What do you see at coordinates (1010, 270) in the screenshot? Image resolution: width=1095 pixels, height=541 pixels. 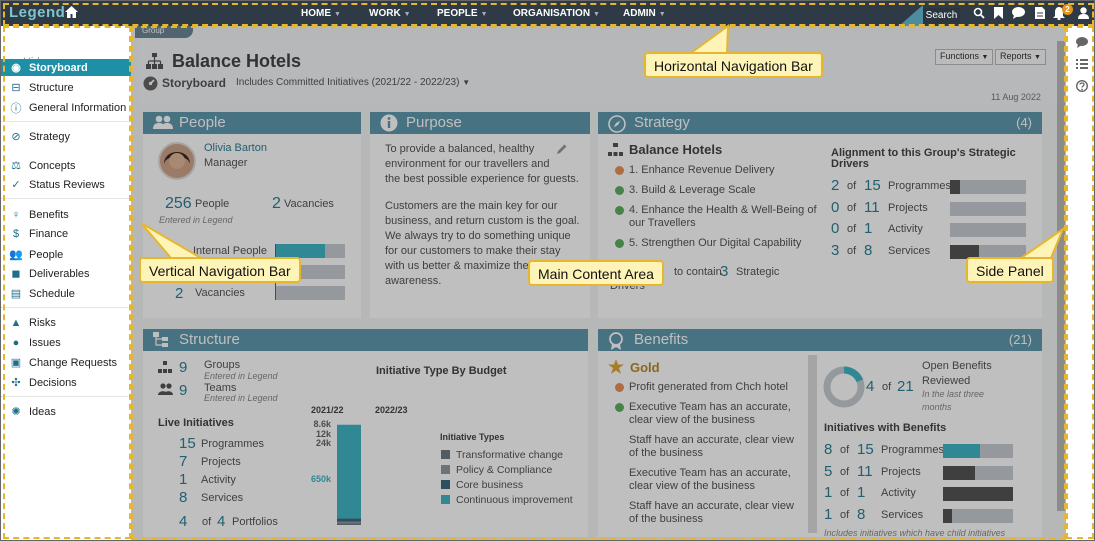 I see `callout-side-panel: Side Panel` at bounding box center [1010, 270].